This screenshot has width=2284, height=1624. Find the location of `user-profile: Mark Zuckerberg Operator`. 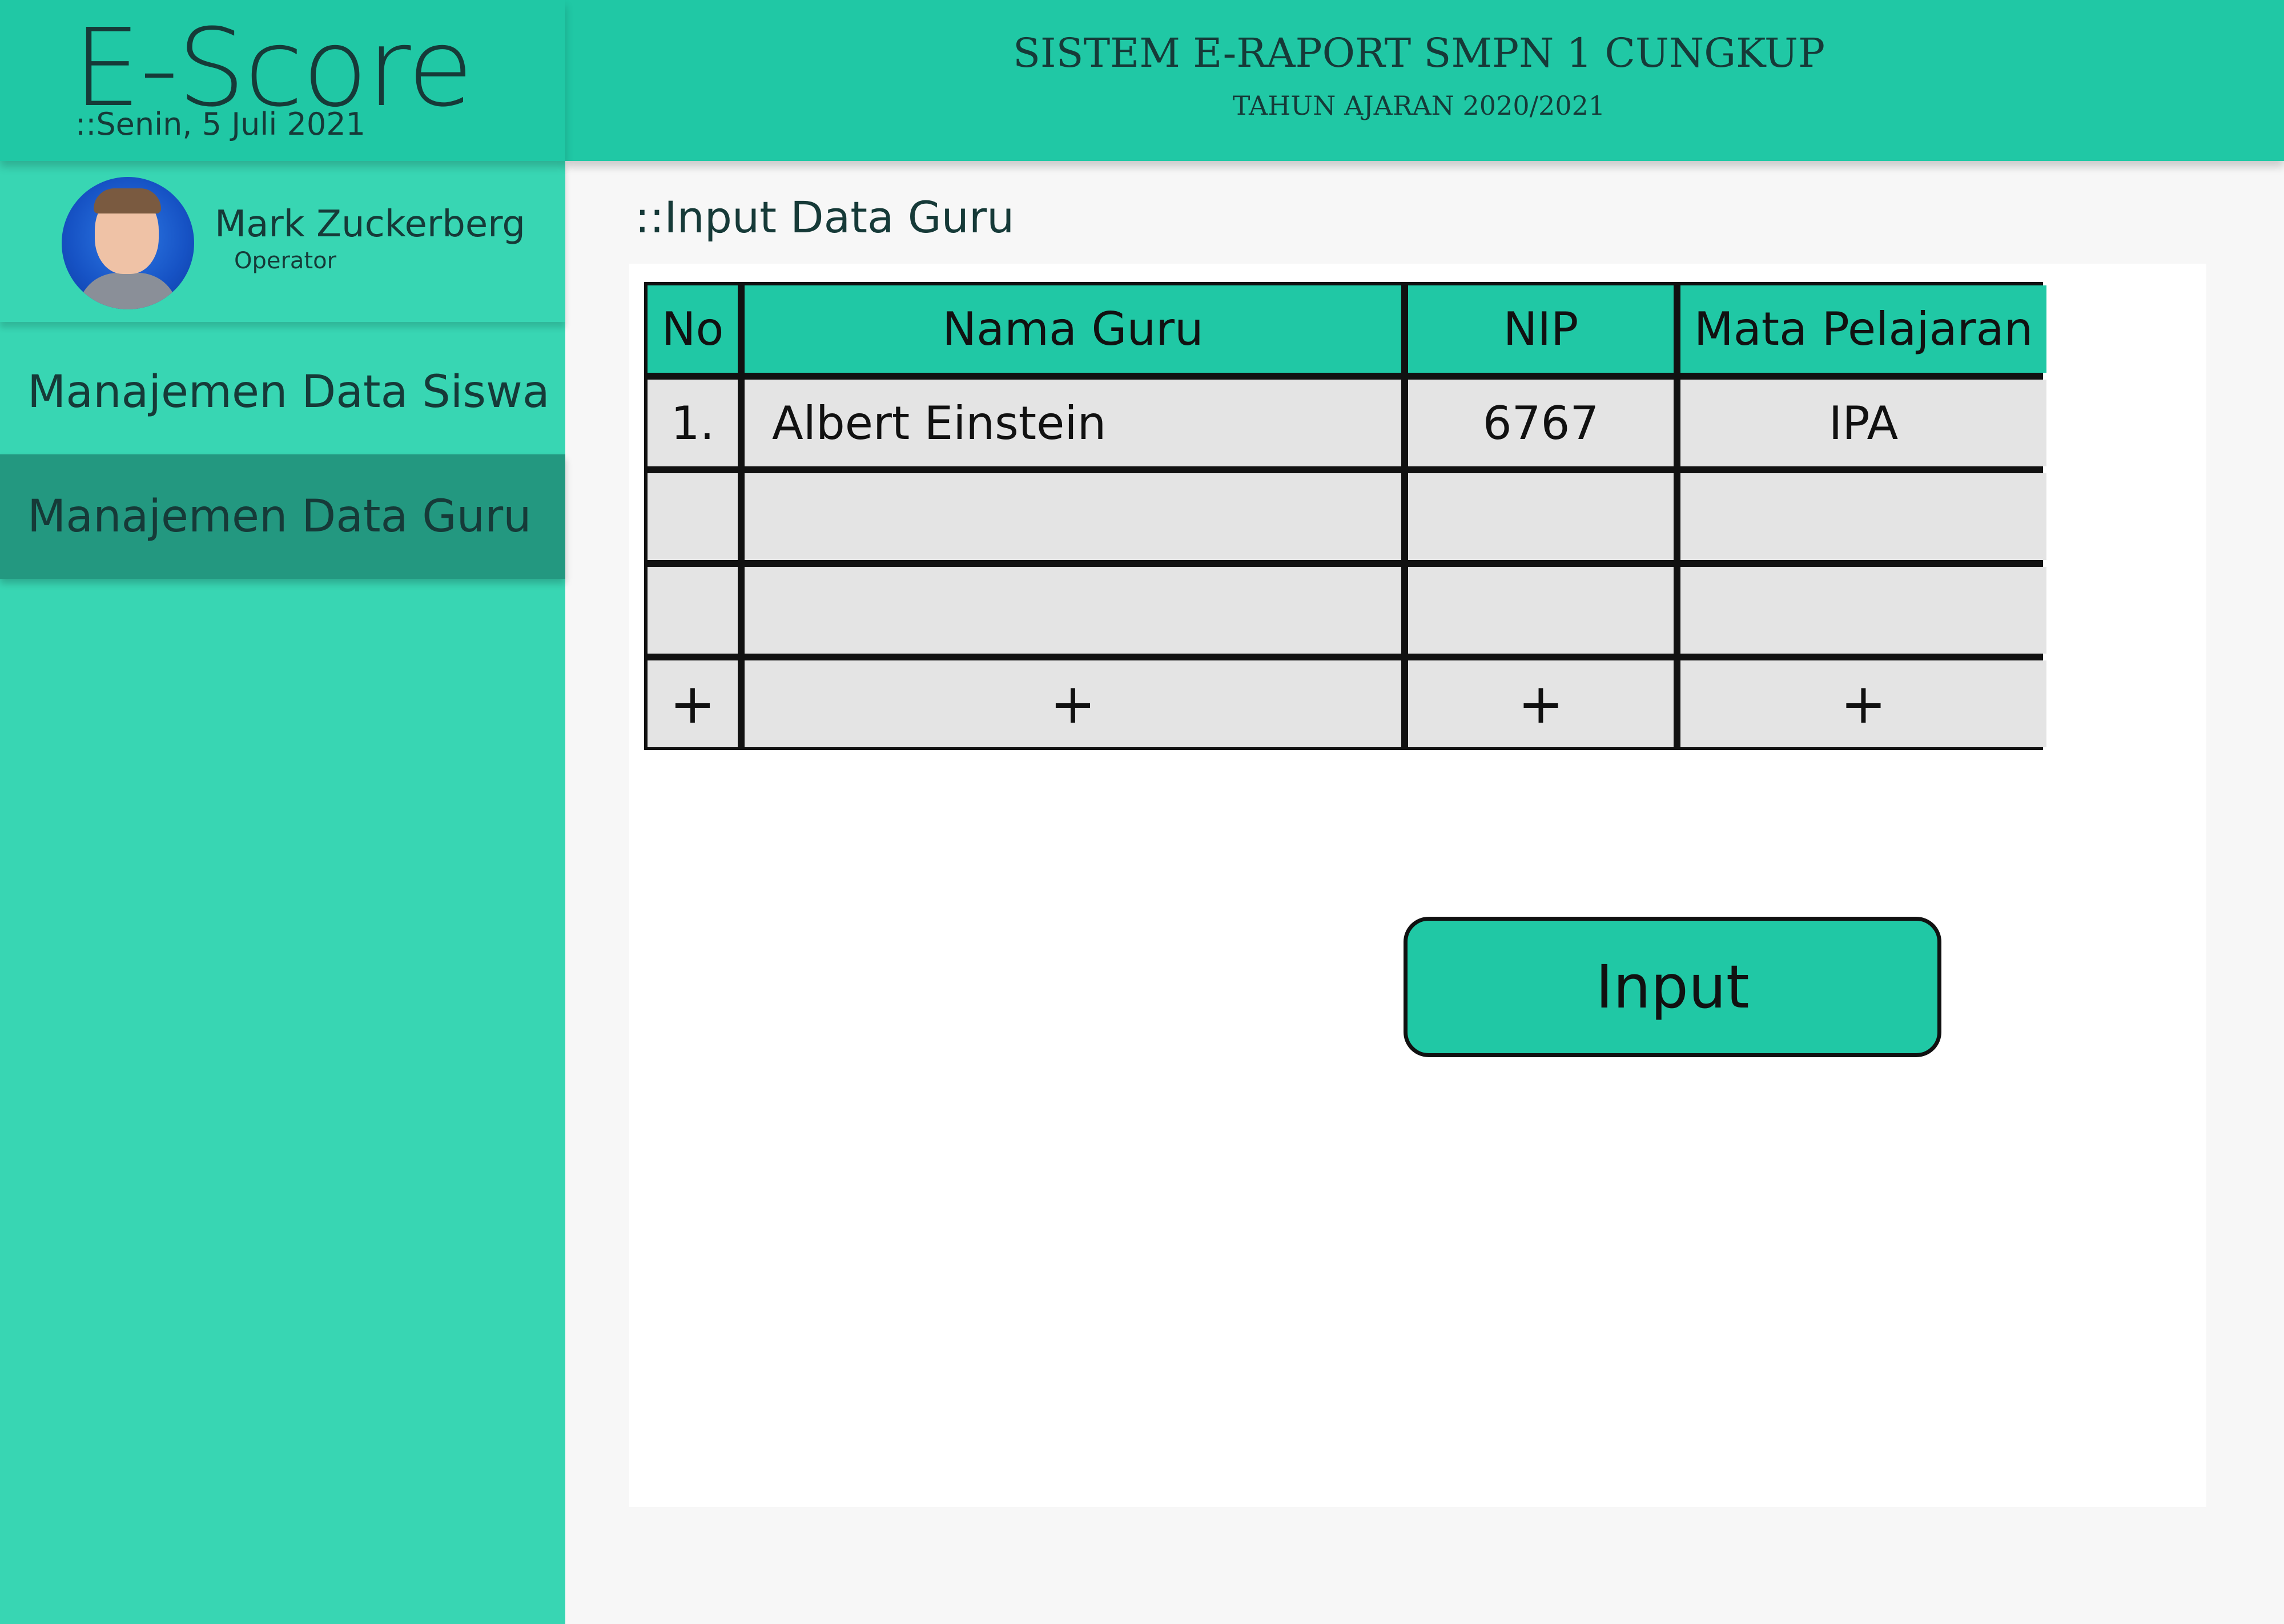

user-profile: Mark Zuckerberg Operator is located at coordinates (282, 242).